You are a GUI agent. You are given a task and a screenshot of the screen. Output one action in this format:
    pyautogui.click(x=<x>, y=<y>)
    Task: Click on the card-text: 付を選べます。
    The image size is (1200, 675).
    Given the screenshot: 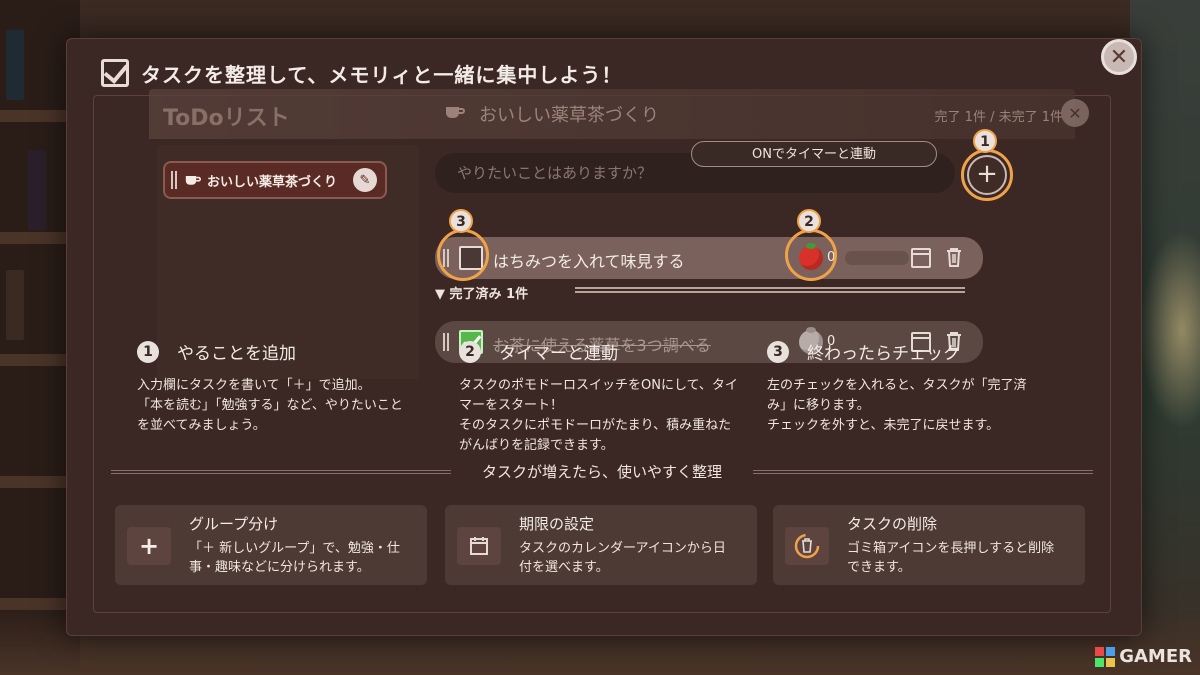 What is the action you would take?
    pyautogui.click(x=564, y=567)
    